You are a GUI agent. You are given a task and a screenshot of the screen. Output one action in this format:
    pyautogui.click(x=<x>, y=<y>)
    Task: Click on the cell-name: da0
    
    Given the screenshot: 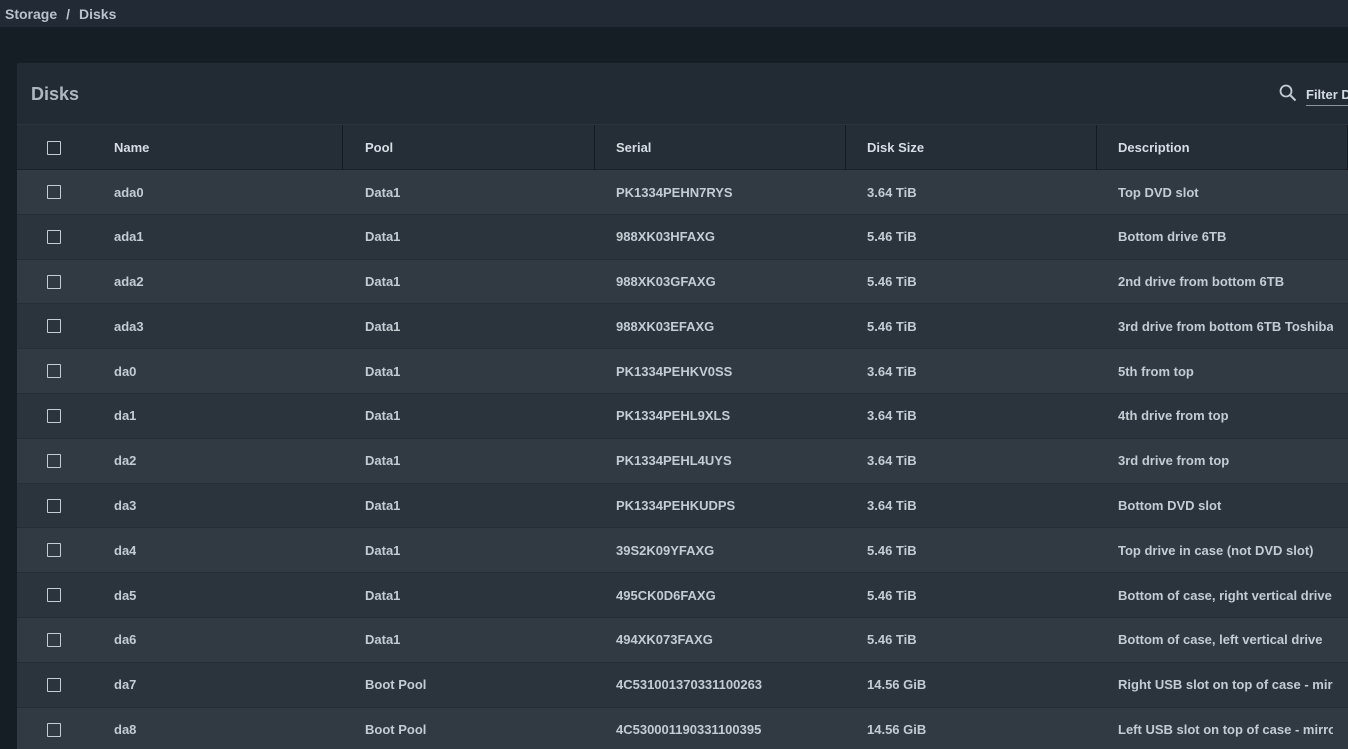 What is the action you would take?
    pyautogui.click(x=125, y=371)
    